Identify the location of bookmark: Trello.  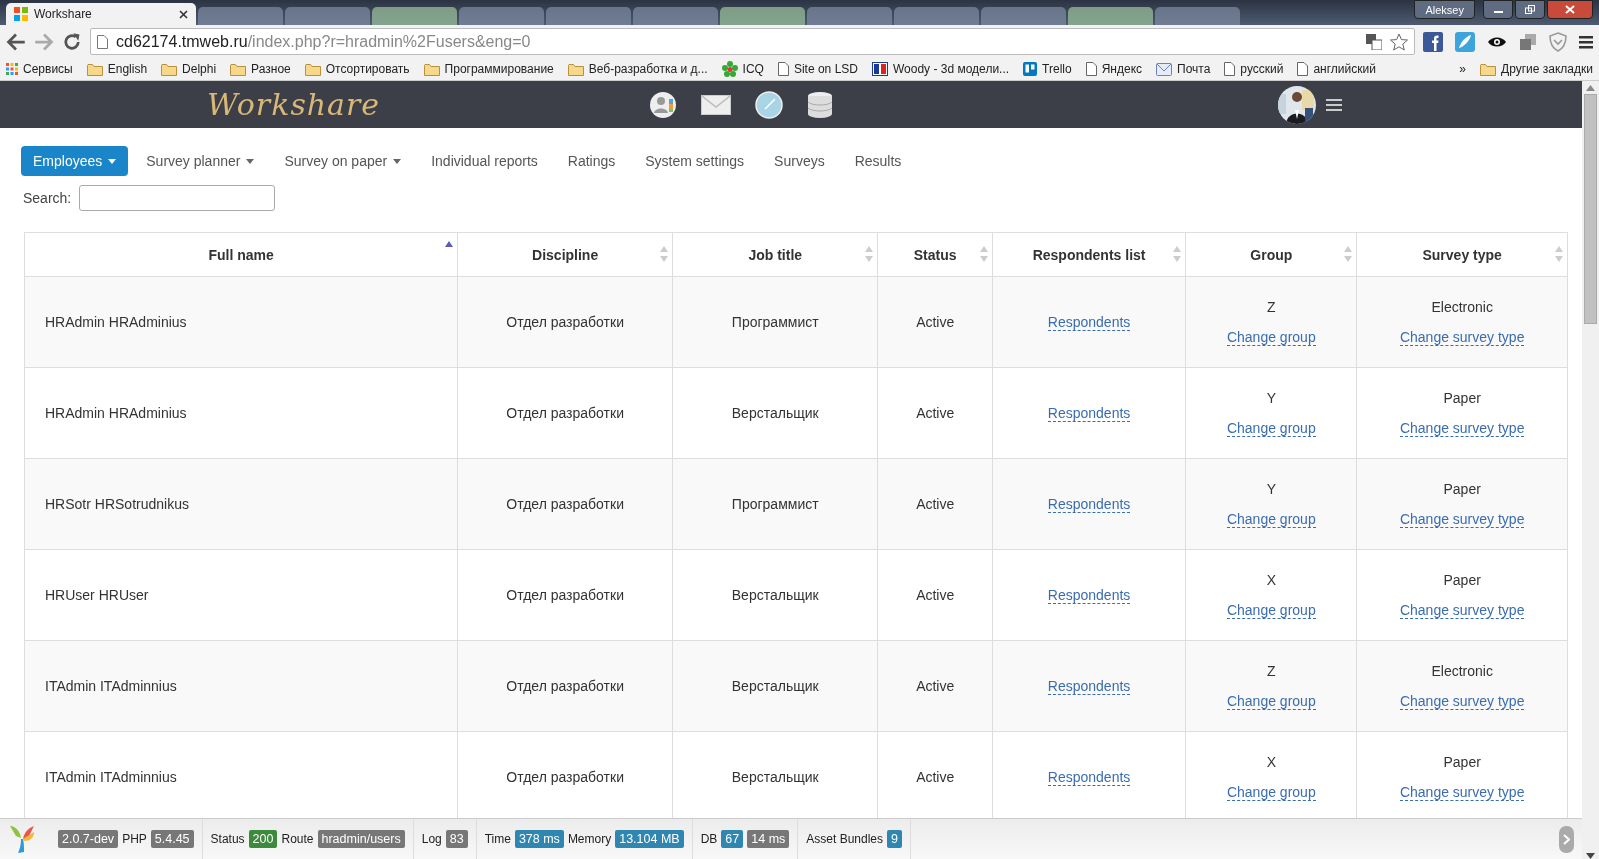
(1047, 69).